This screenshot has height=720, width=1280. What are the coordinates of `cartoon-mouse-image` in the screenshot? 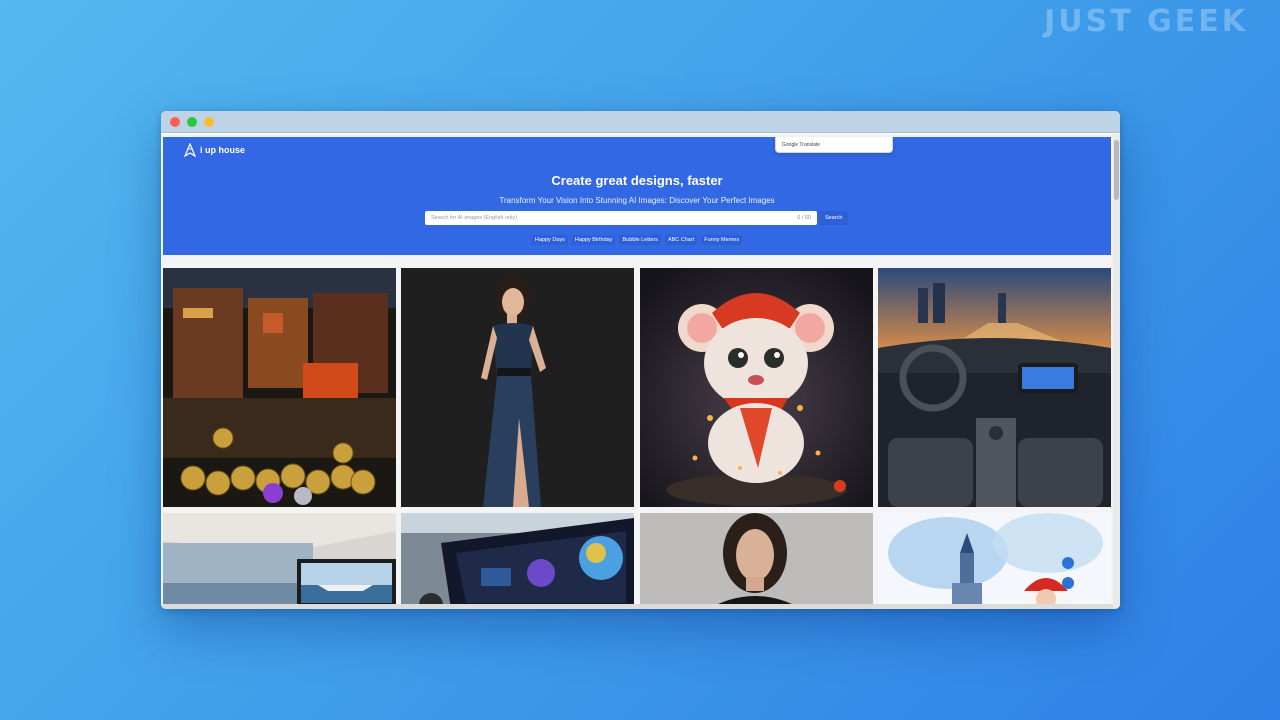 It's located at (756, 387).